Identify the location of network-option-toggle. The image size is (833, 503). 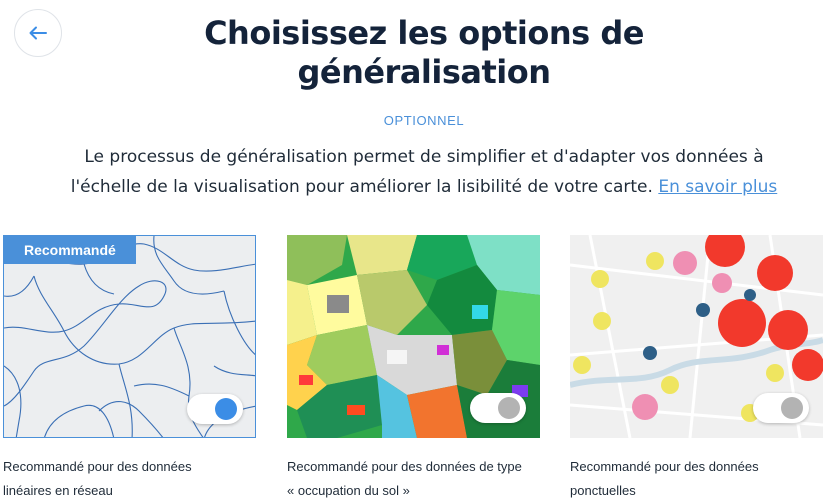
(215, 409).